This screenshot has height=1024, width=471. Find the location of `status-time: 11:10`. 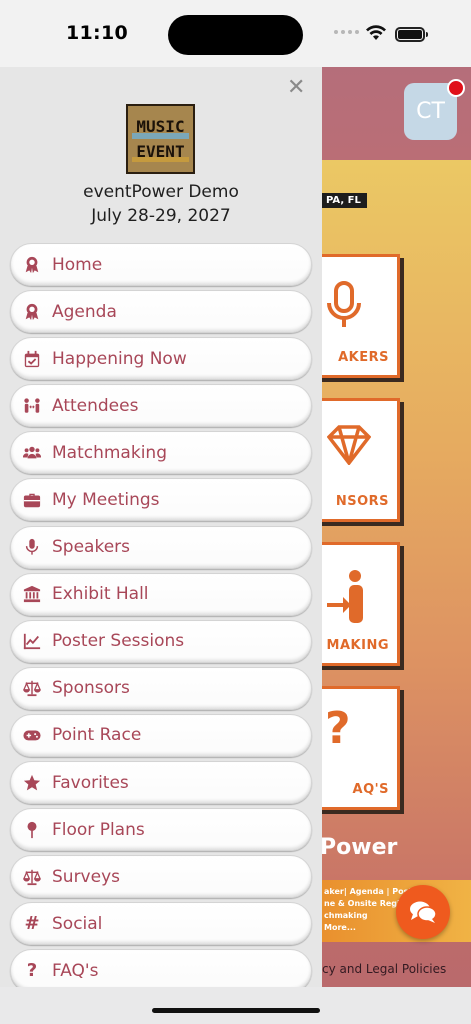

status-time: 11:10 is located at coordinates (97, 33).